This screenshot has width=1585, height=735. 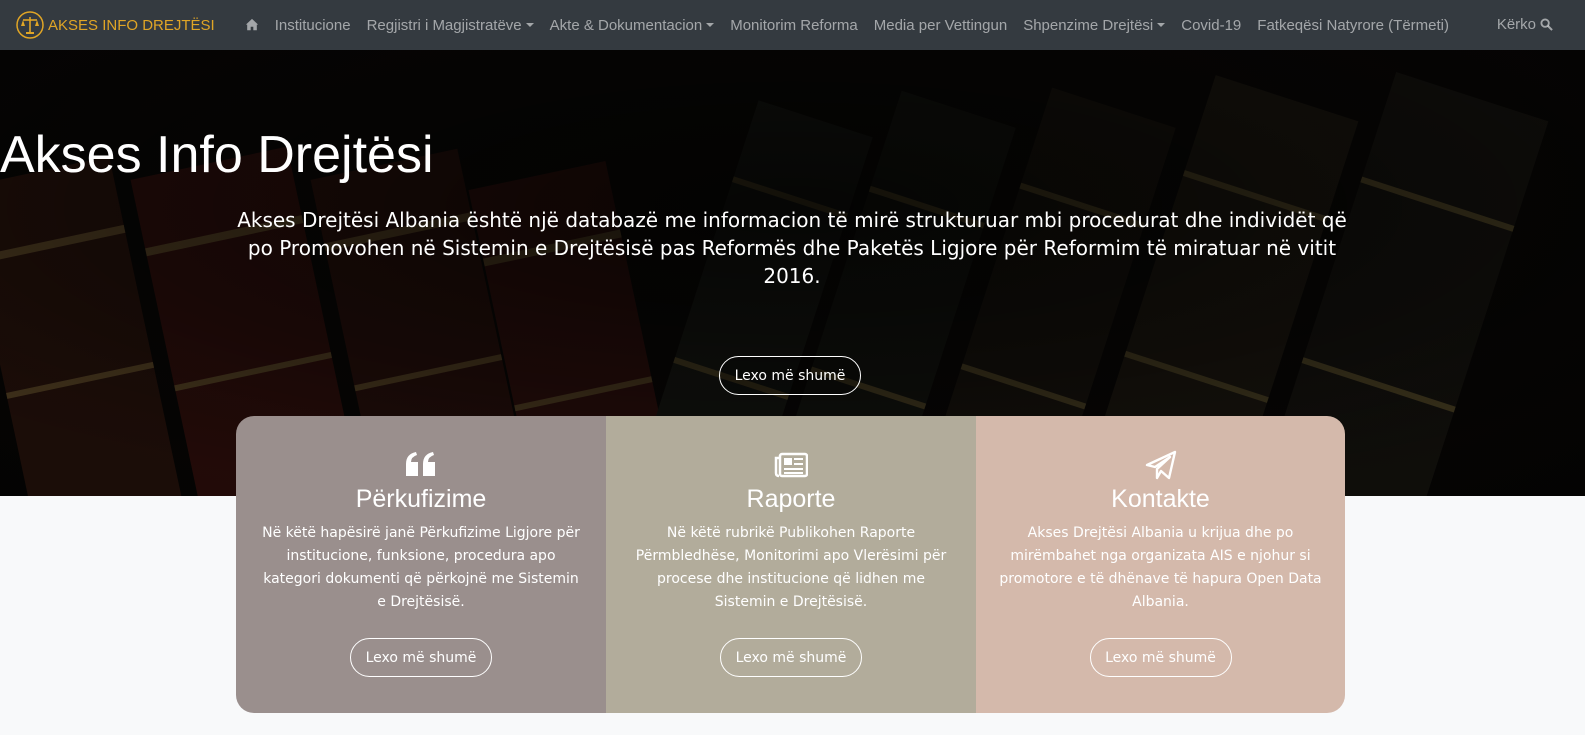 I want to click on paper-plane-icon, so click(x=1160, y=465).